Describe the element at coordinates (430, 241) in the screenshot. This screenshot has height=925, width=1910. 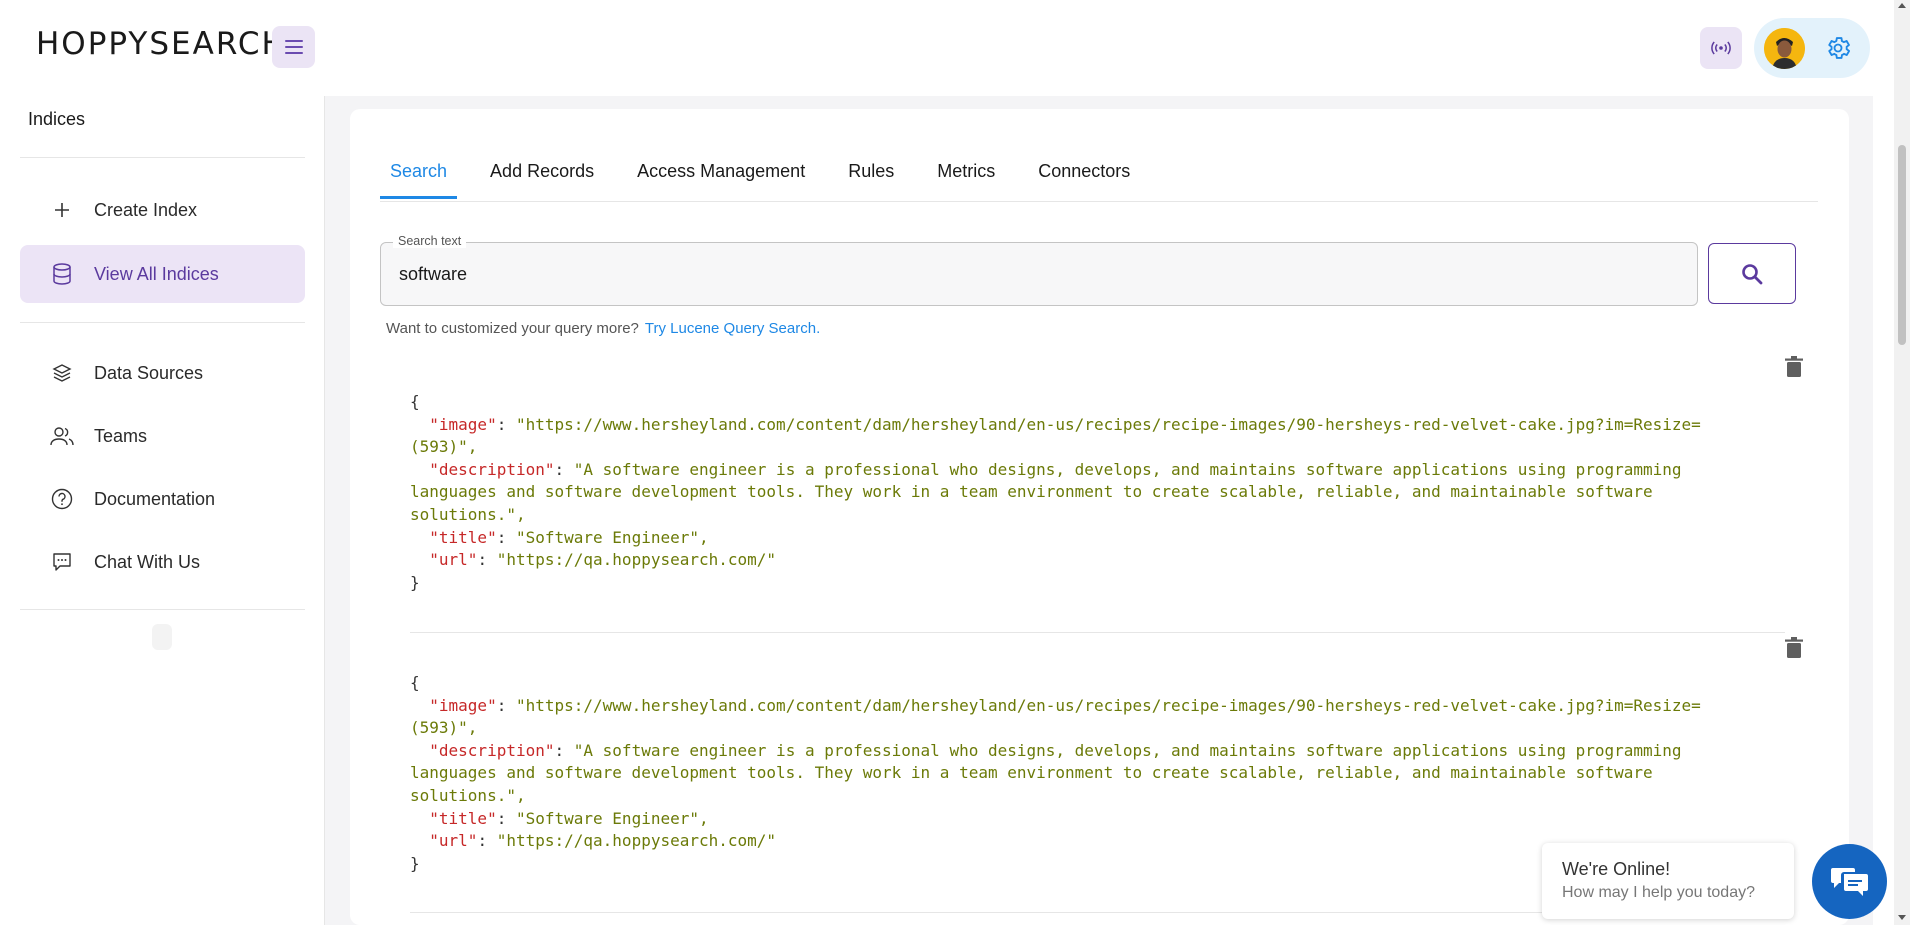
I see `search-field-label: Search text` at that location.